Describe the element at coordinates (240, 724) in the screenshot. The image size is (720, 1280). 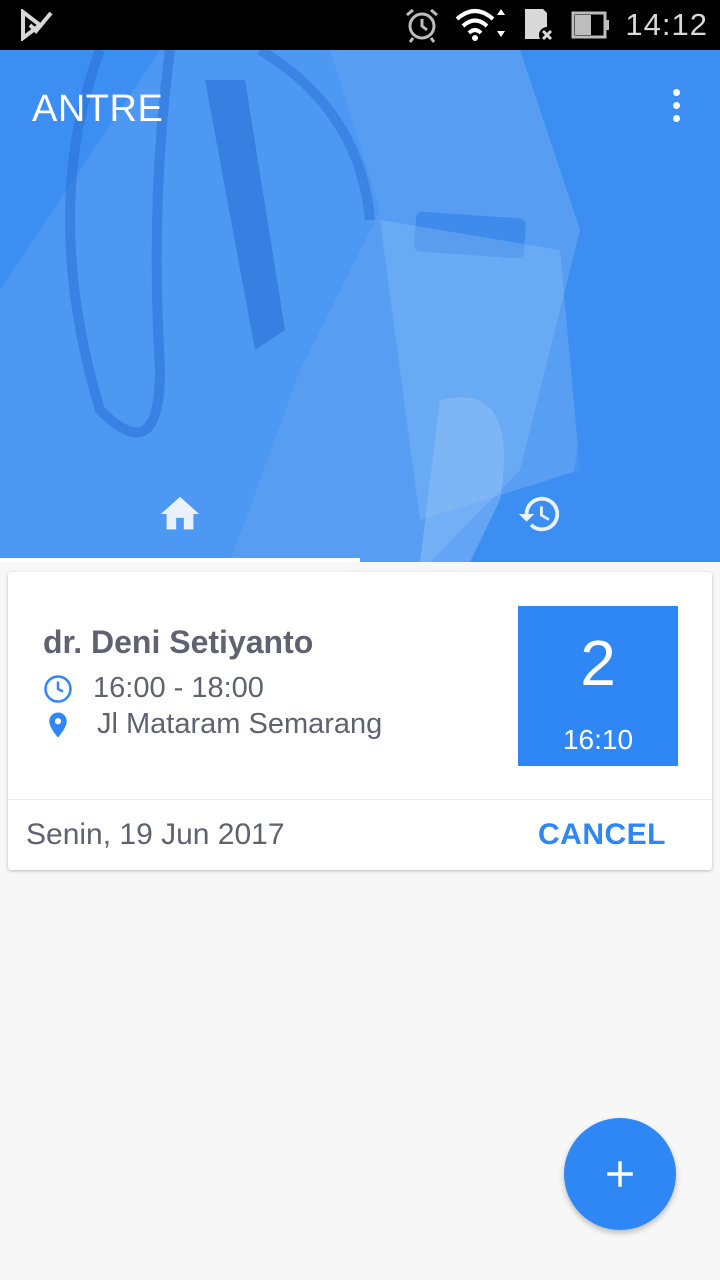
I see `location-text: Jl Mataram Semarang` at that location.